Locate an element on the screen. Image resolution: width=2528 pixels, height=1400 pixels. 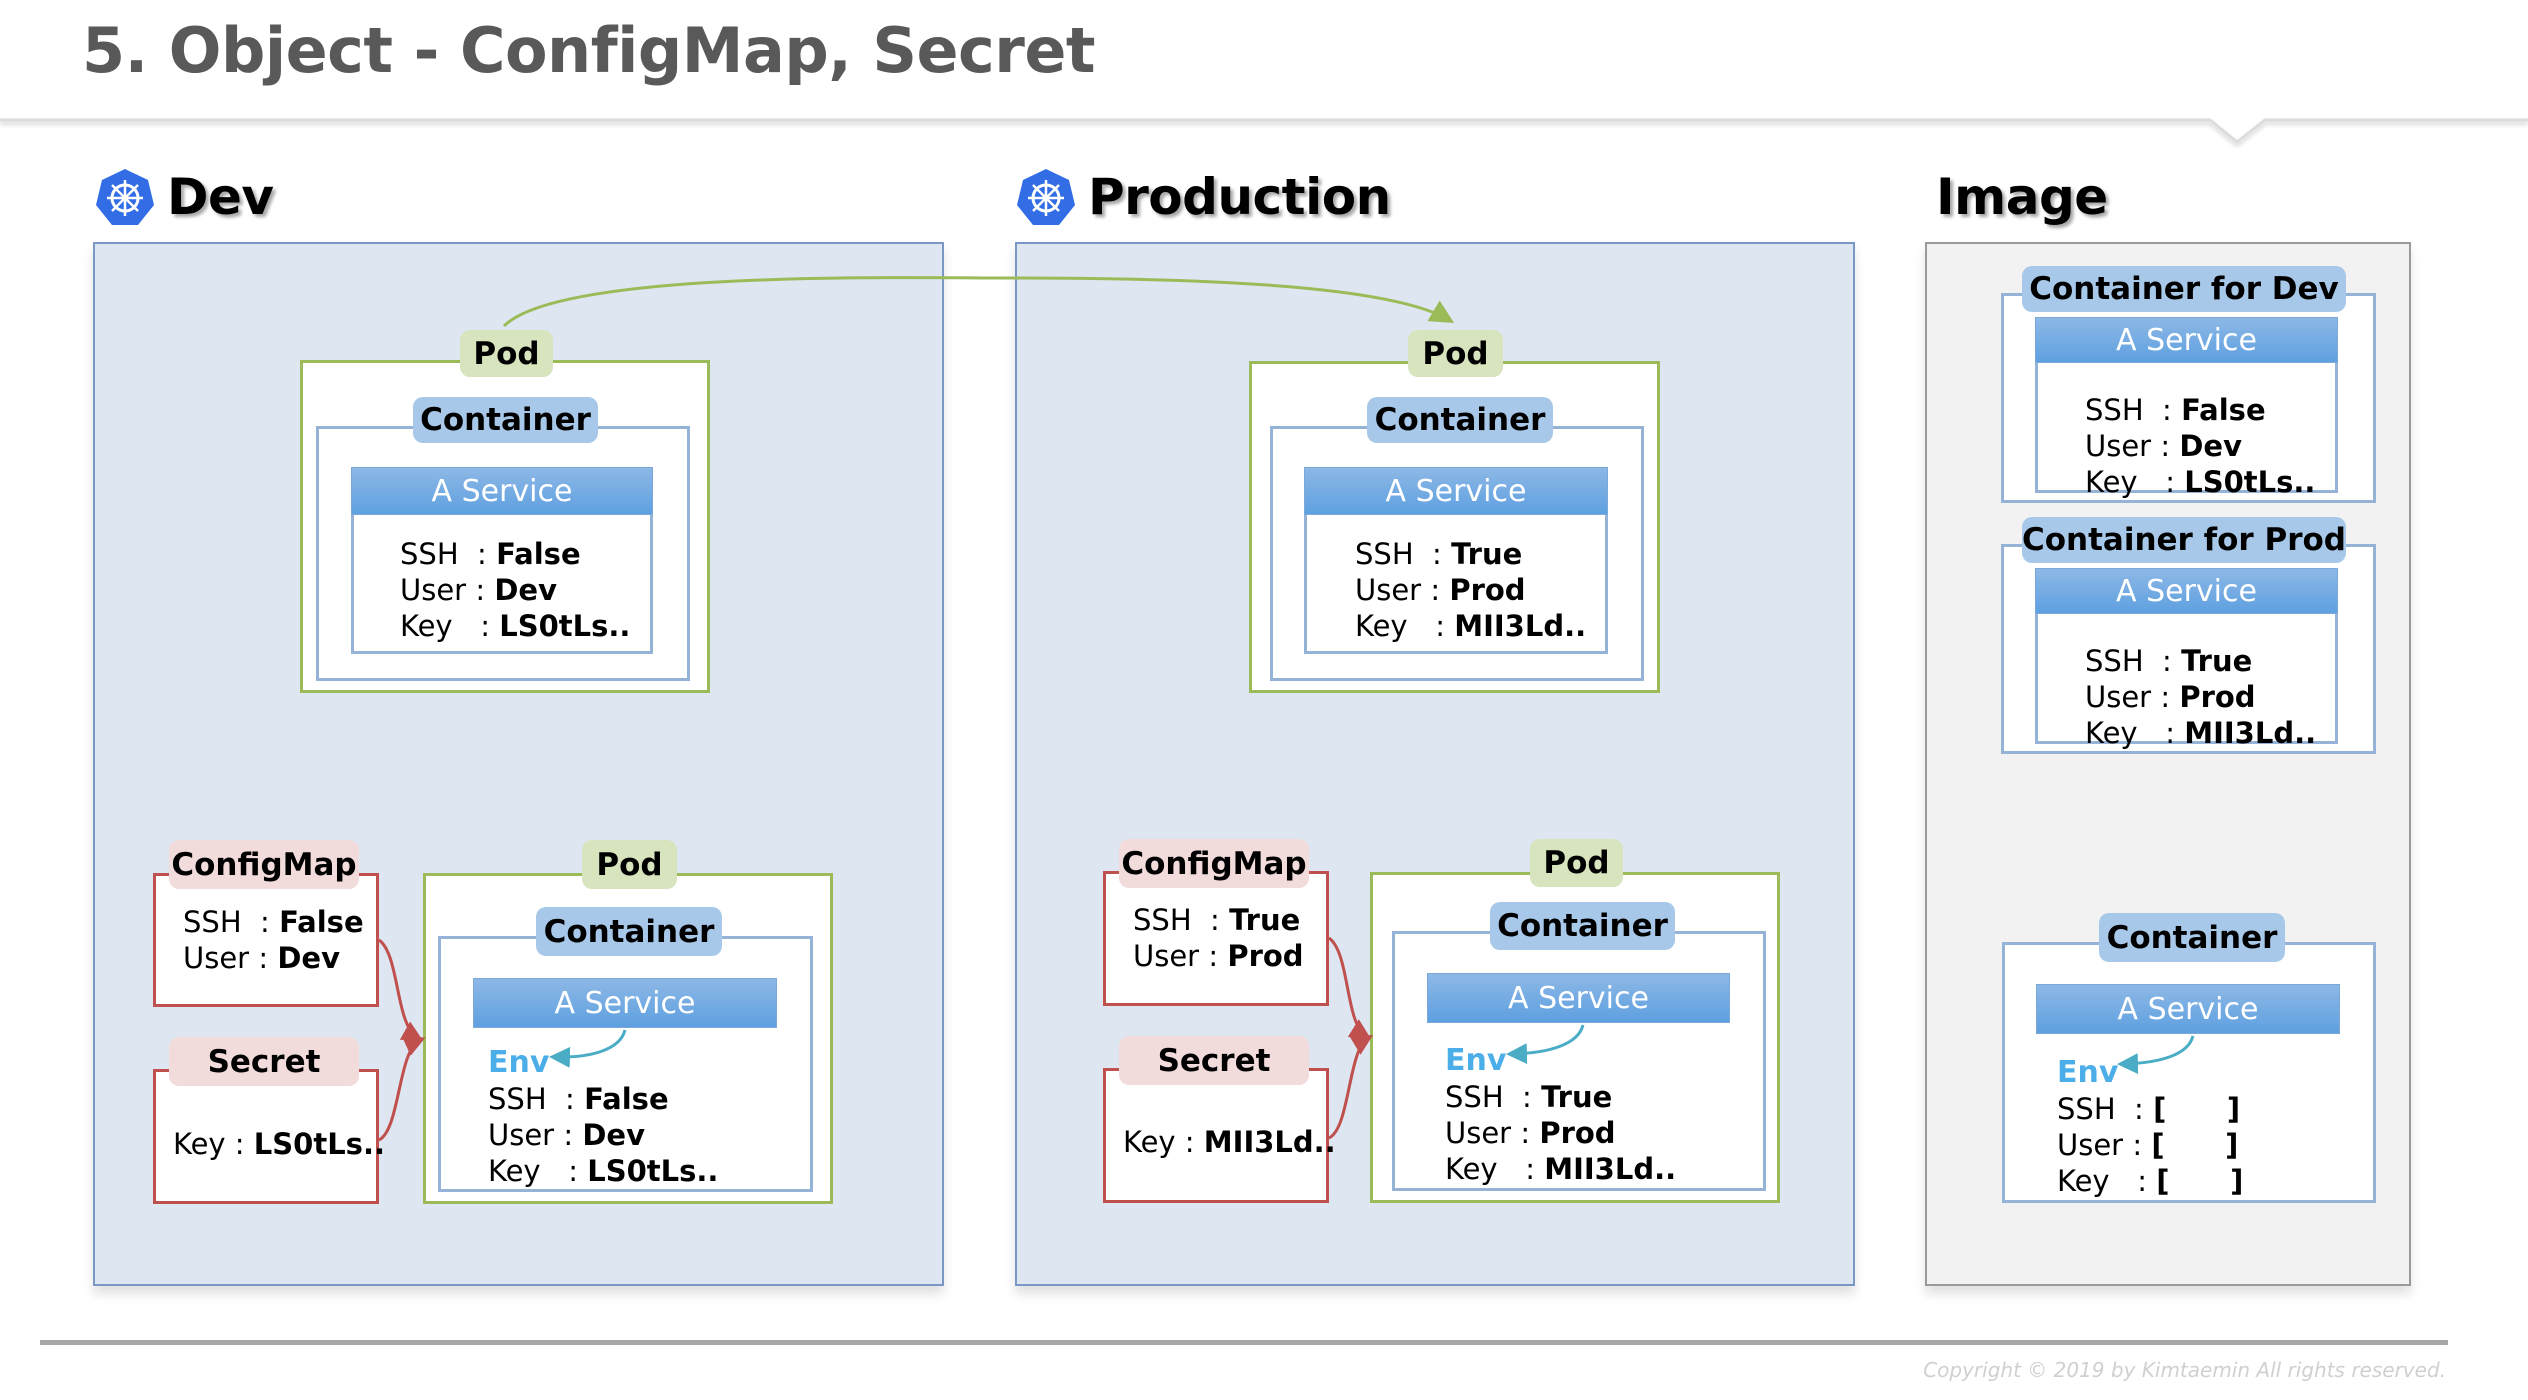
dev-configmap-fields: SSH : False User : Dev is located at coordinates (273, 940).